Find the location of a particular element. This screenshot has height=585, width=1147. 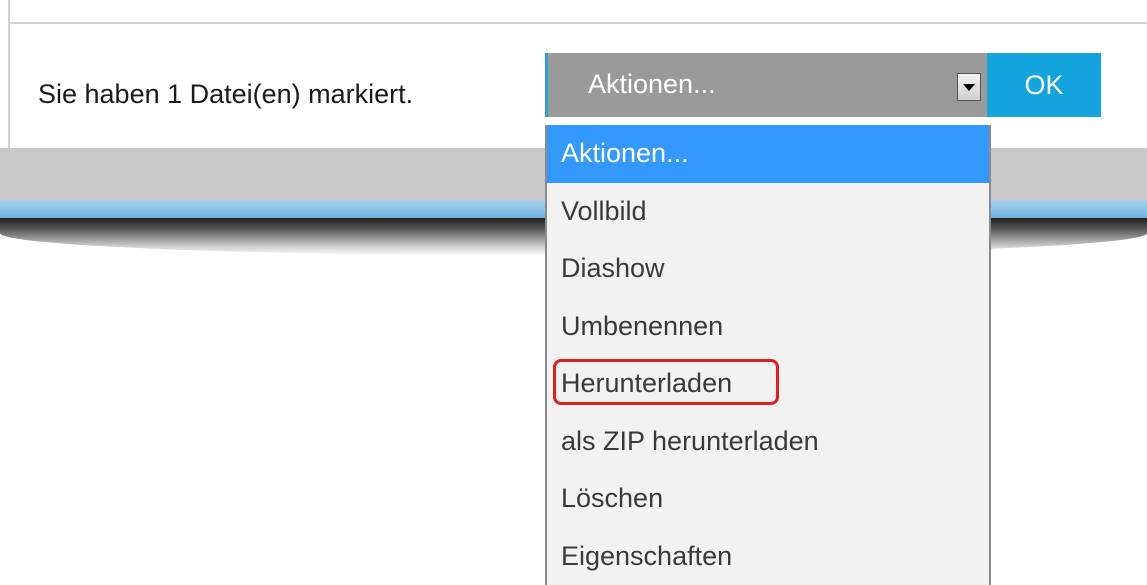

dropdown-option-herunterladen: Herunterladen is located at coordinates (768, 384).